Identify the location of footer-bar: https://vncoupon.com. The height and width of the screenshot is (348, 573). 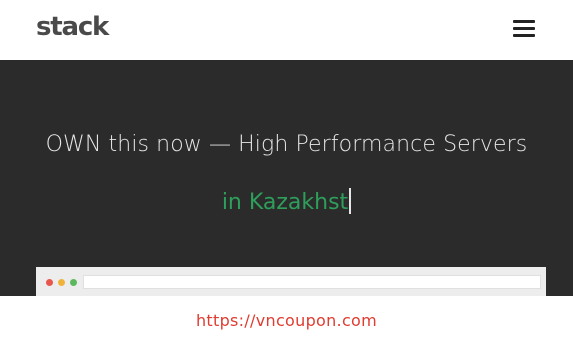
(286, 322).